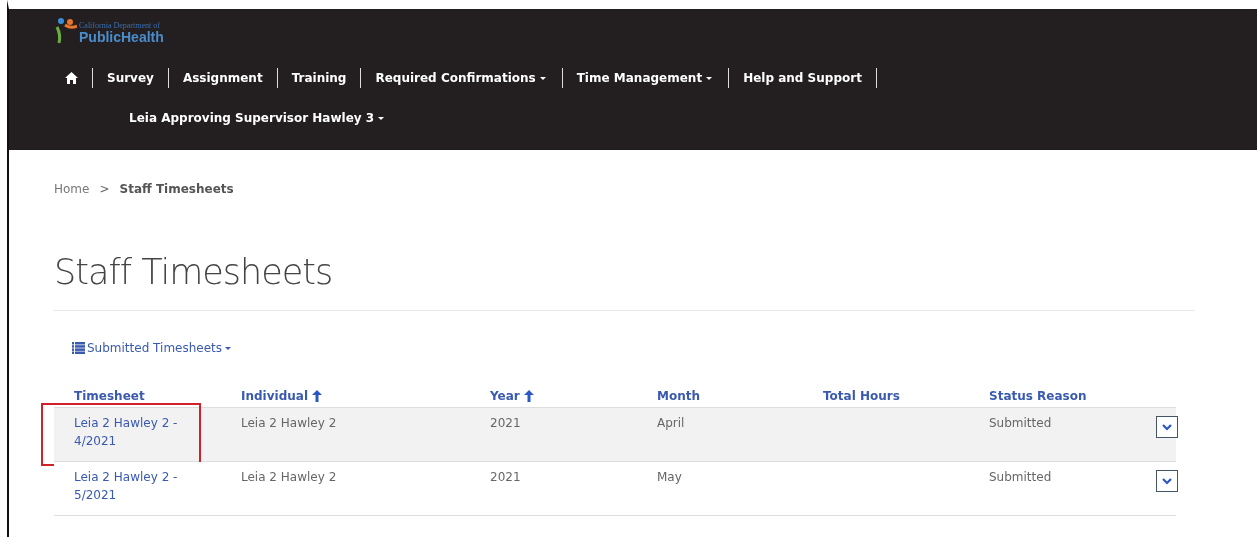 The height and width of the screenshot is (537, 1257). I want to click on timesheet-link: Leia 2 Hawley 2 - 5/2021, so click(134, 486).